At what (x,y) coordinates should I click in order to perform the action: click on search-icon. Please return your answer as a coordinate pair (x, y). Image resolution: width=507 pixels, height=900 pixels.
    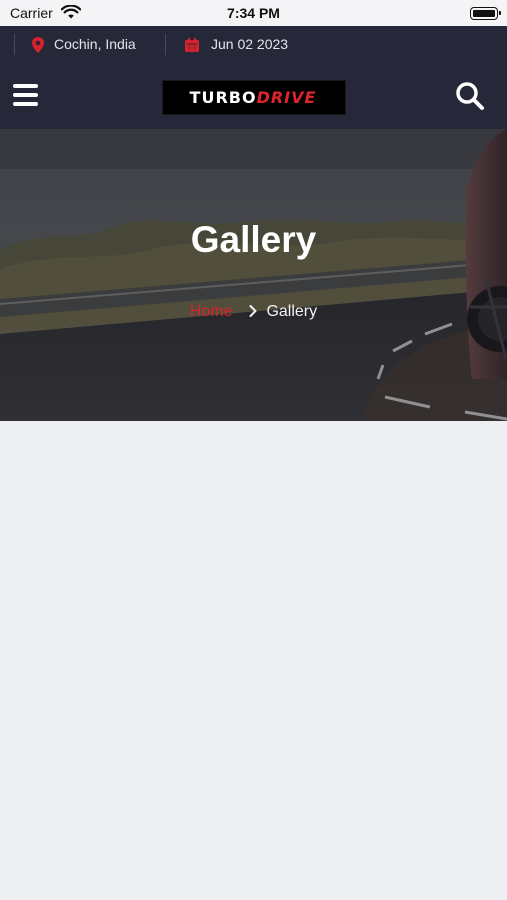
    Looking at the image, I should click on (470, 96).